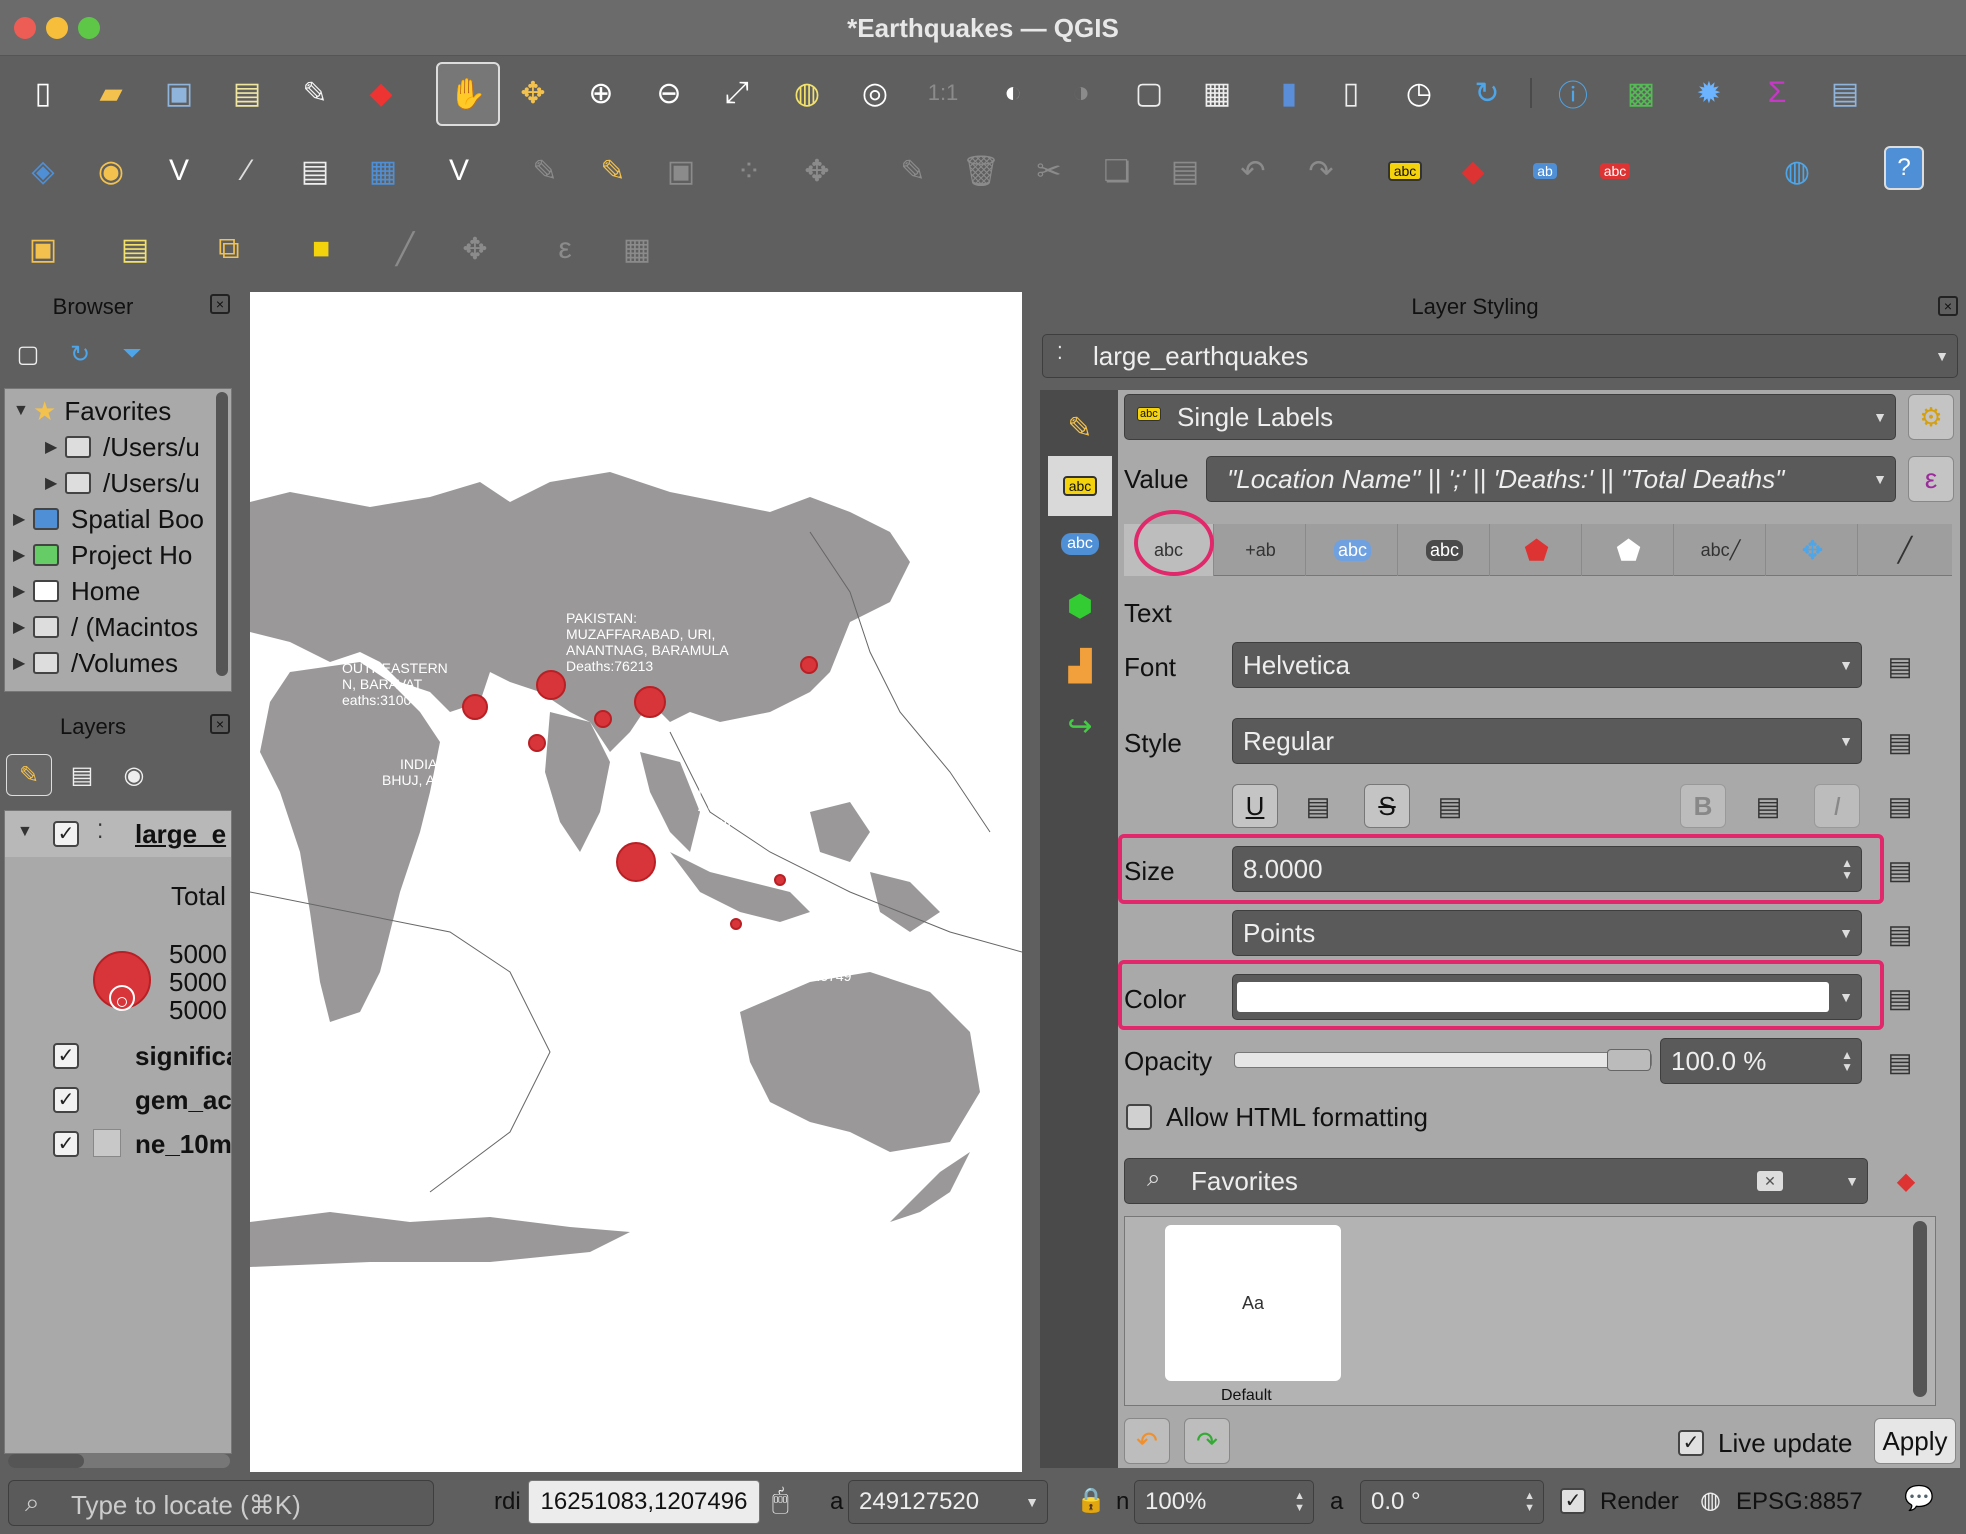 The image size is (1966, 1534). I want to click on zoom-to-selection-icon: ◍, so click(807, 93).